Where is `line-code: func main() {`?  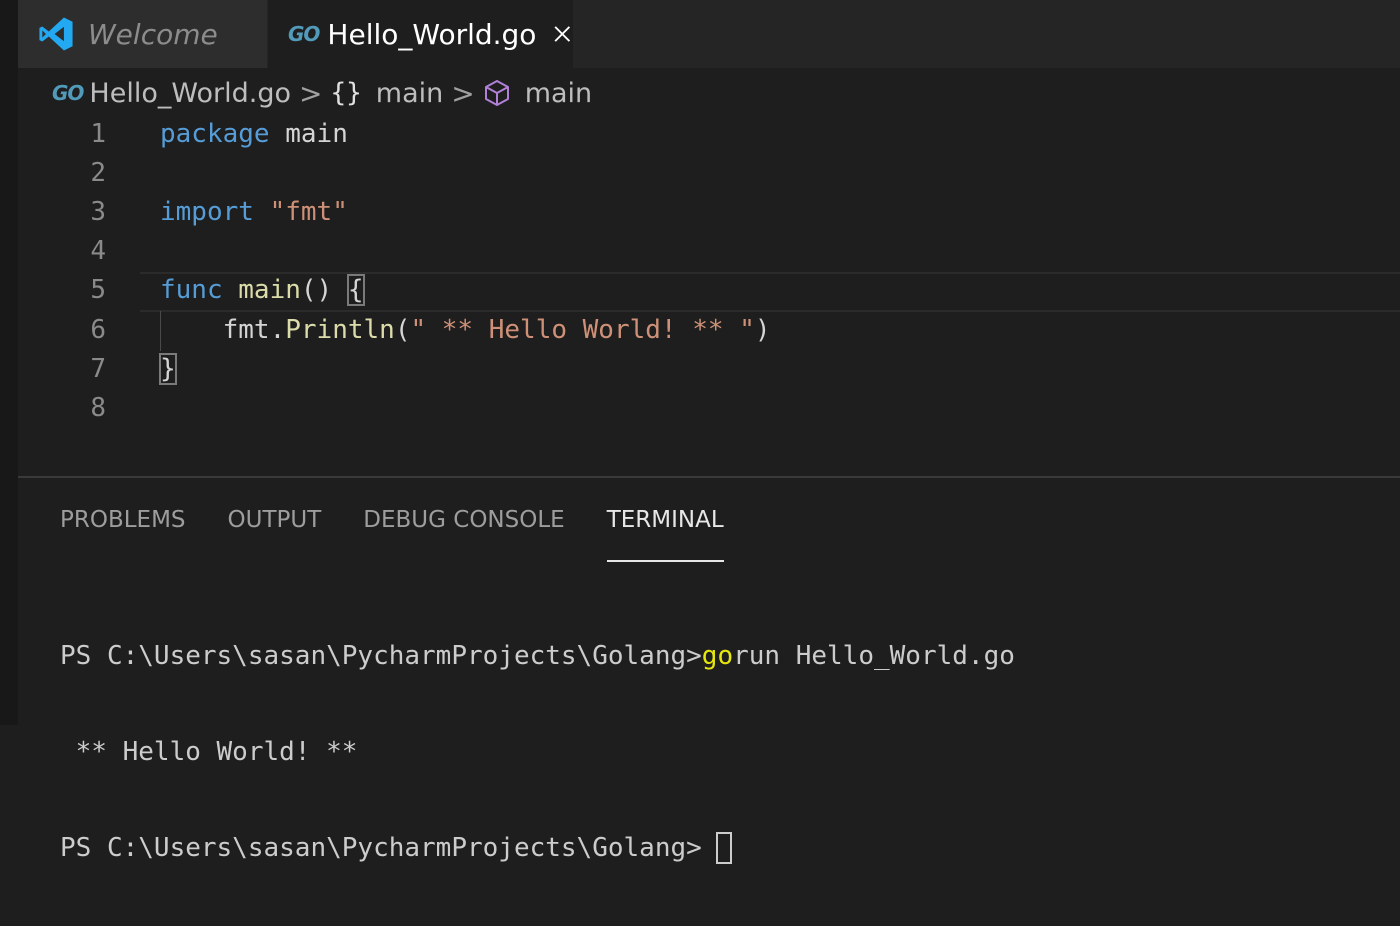 line-code: func main() { is located at coordinates (262, 290).